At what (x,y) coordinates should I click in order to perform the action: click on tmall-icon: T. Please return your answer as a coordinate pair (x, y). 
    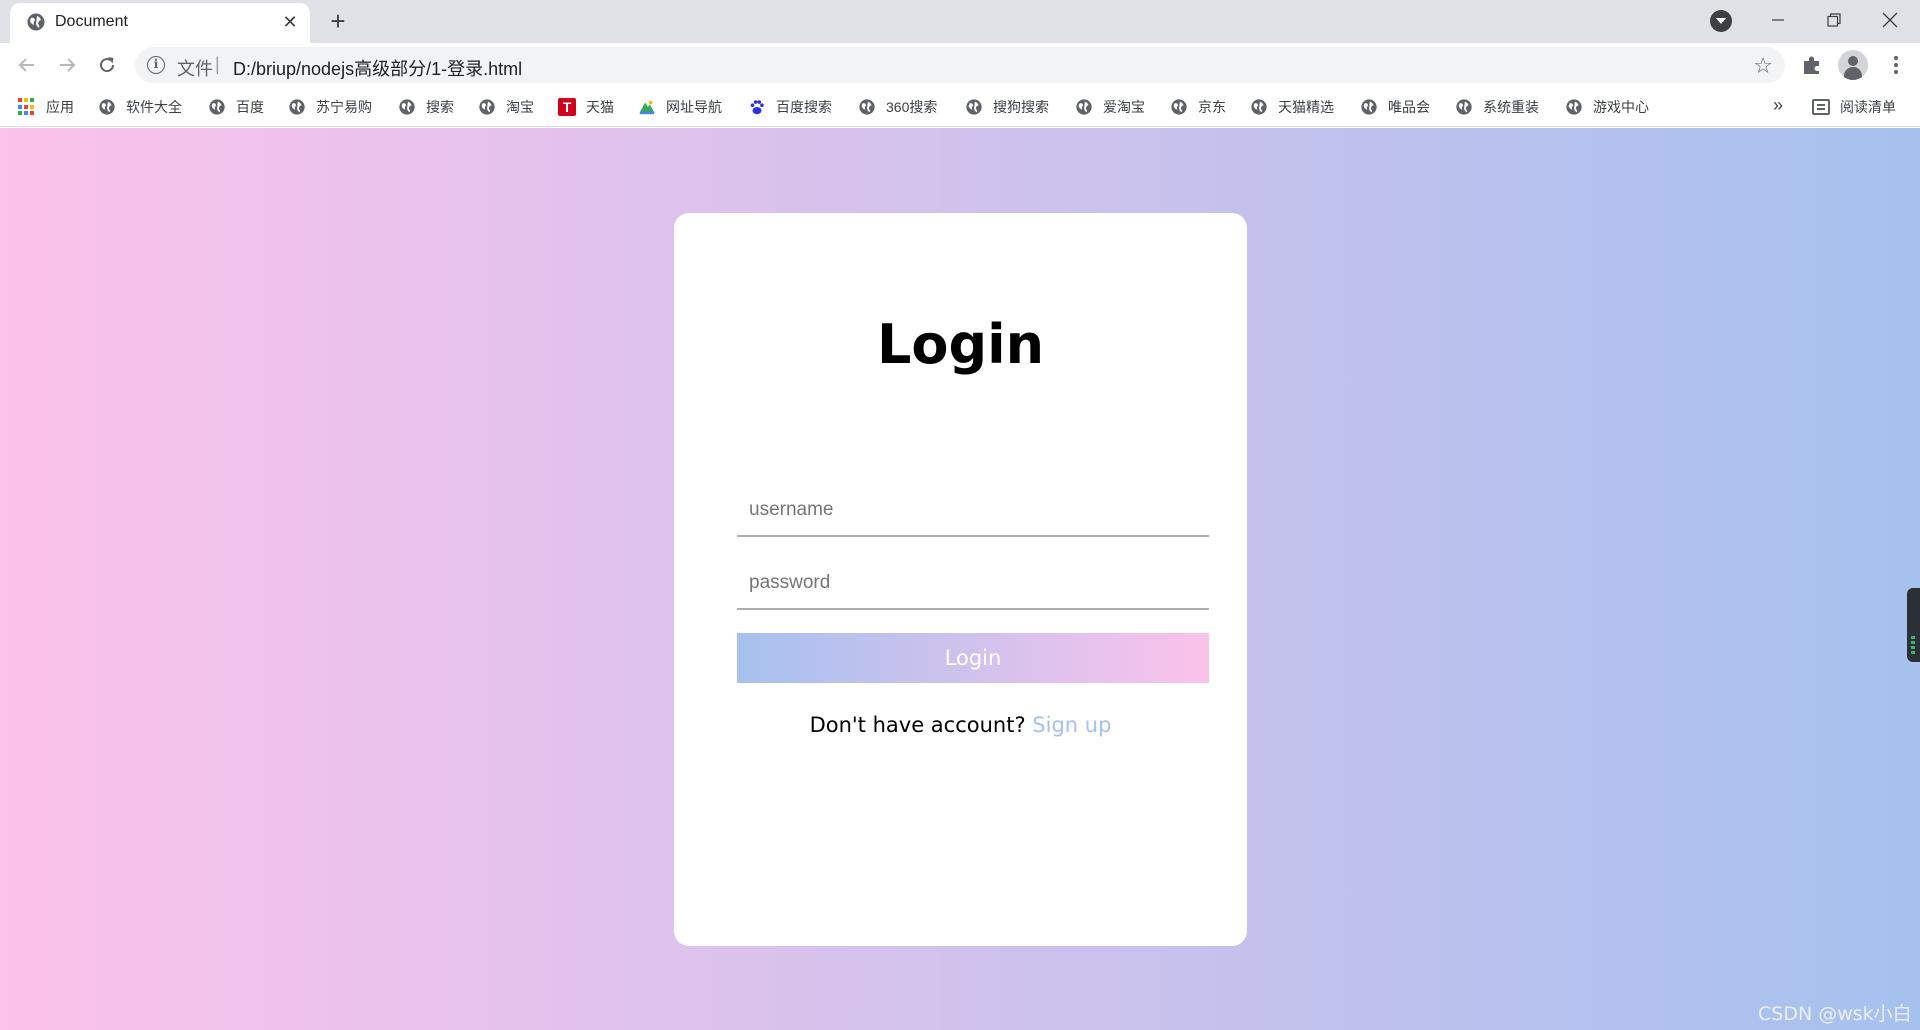
    Looking at the image, I should click on (567, 107).